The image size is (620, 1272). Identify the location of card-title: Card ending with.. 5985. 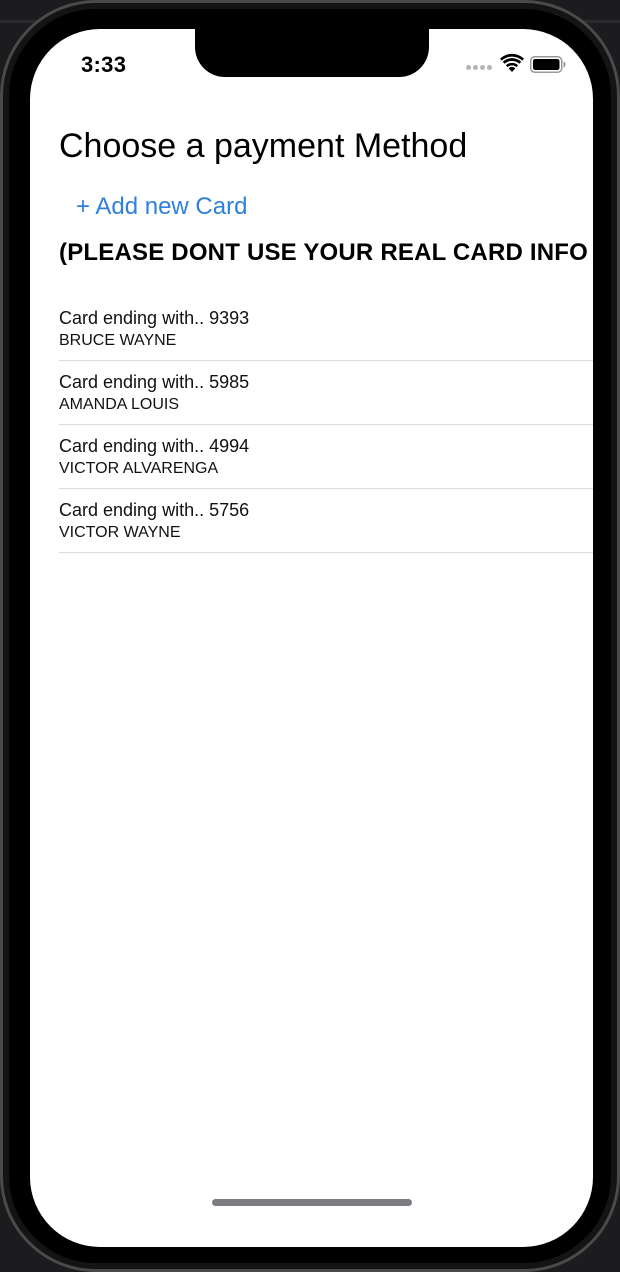
(154, 382).